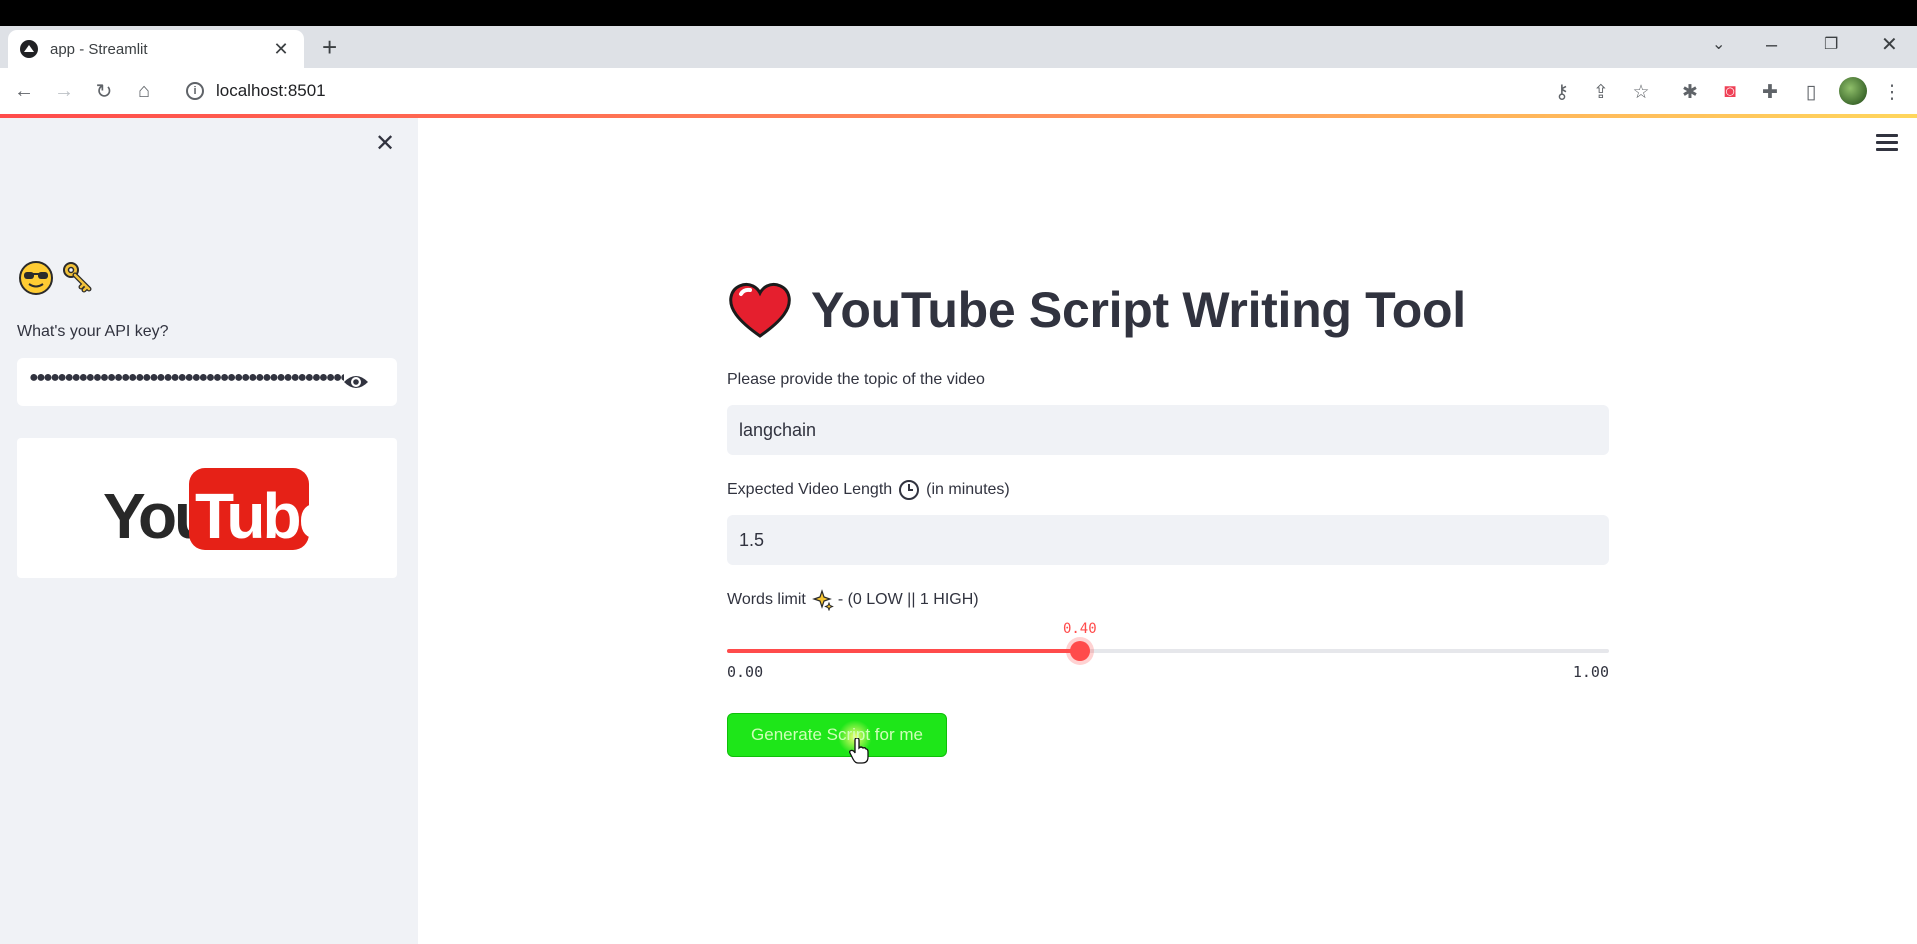 This screenshot has height=944, width=1917. Describe the element at coordinates (760, 310) in the screenshot. I see `heart-icon` at that location.